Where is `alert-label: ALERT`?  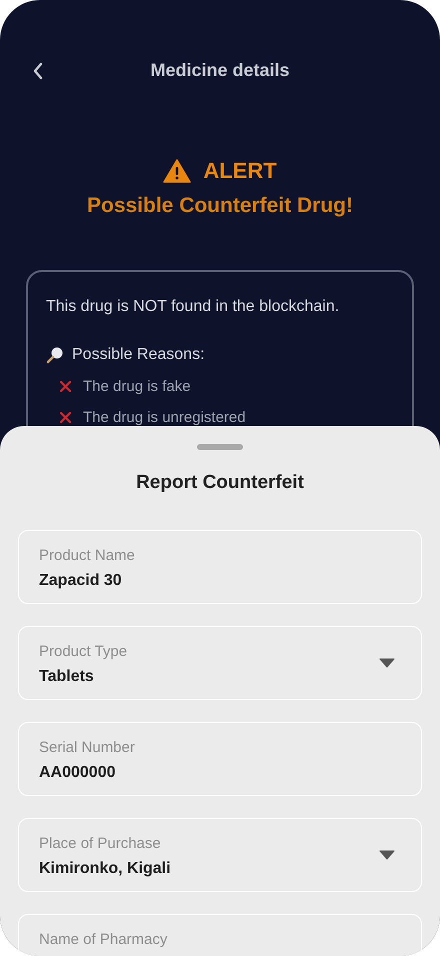 alert-label: ALERT is located at coordinates (240, 171).